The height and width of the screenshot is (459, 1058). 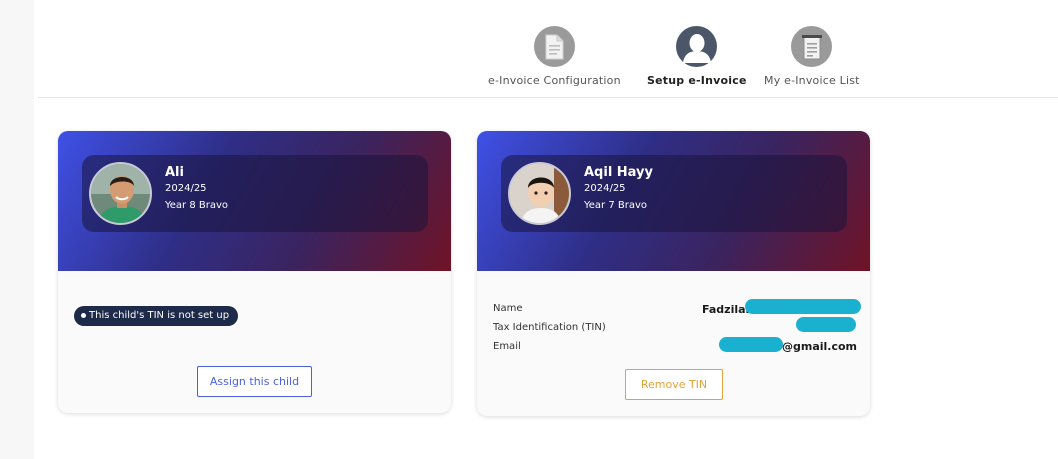 I want to click on child-profile-box: Ali 2024/25 Year 8 Bravo, so click(x=255, y=193).